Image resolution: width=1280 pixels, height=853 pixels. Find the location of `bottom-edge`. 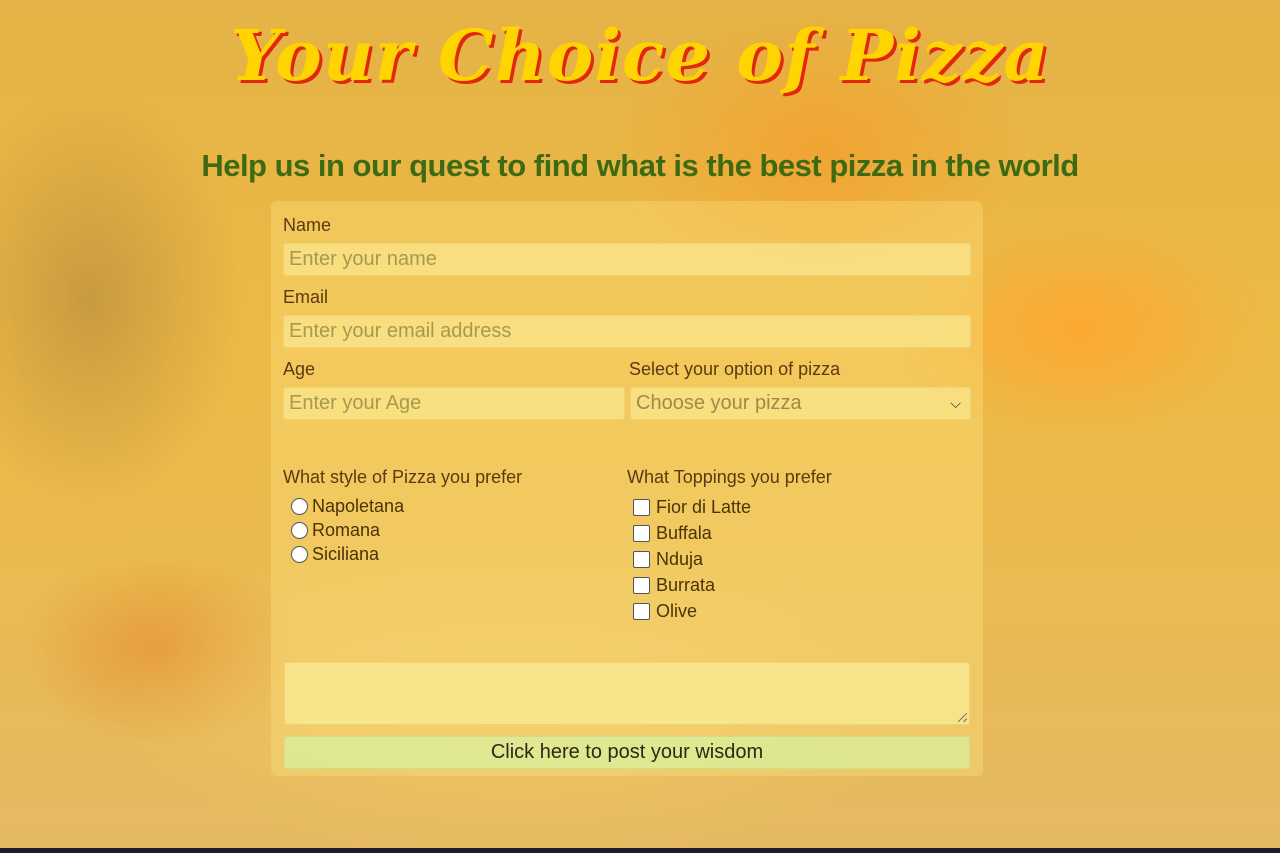

bottom-edge is located at coordinates (640, 850).